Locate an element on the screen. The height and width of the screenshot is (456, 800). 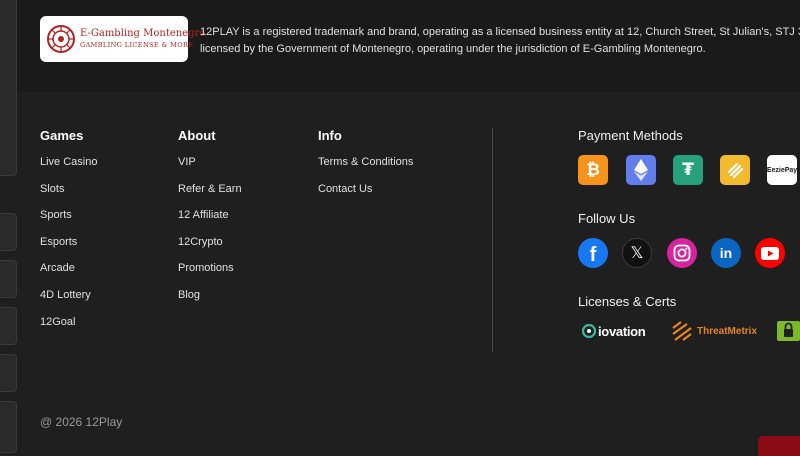
instagram-icon is located at coordinates (682, 253).